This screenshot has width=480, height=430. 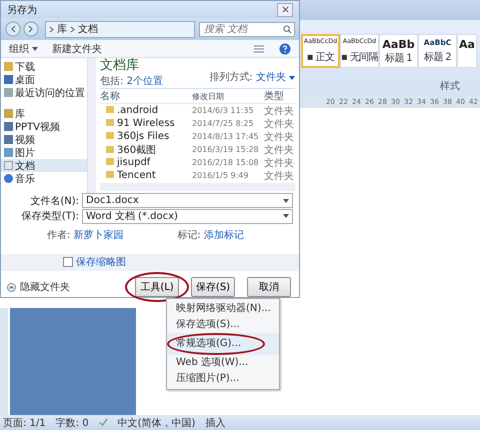 I want to click on library-title: 文档库, so click(x=120, y=65).